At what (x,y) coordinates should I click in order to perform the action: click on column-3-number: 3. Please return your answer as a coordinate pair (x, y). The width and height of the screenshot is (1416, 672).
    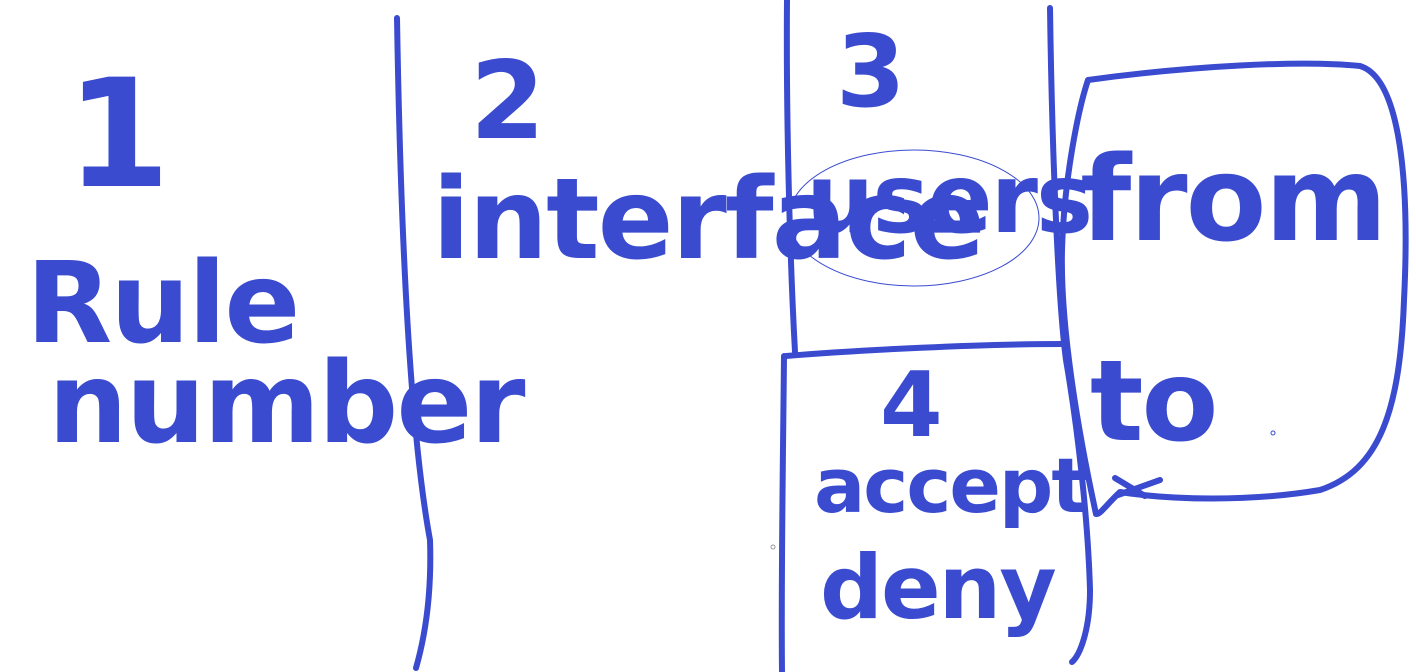
    Looking at the image, I should click on (870, 71).